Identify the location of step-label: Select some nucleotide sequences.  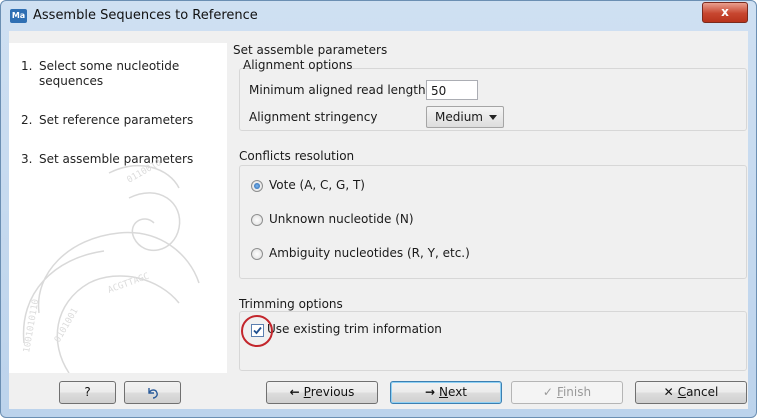
(109, 73).